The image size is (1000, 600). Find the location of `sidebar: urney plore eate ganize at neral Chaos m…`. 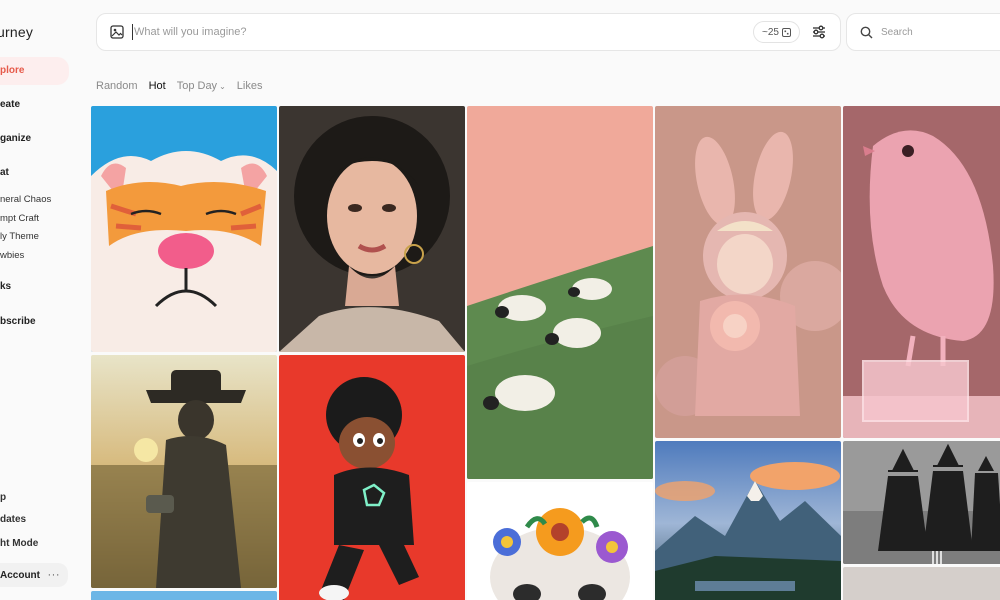

sidebar: urney plore eate ganize at neral Chaos m… is located at coordinates (42, 300).